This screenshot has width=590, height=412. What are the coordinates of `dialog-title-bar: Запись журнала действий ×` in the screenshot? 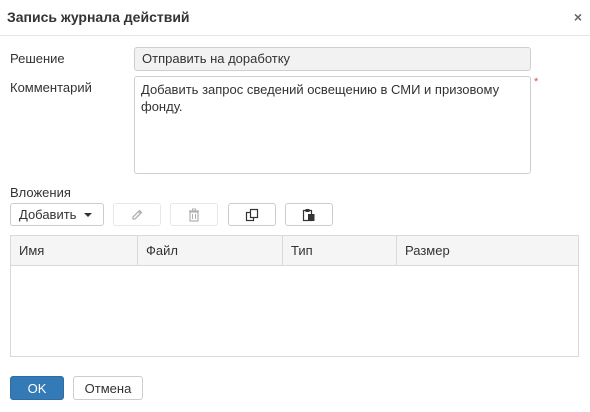 It's located at (295, 18).